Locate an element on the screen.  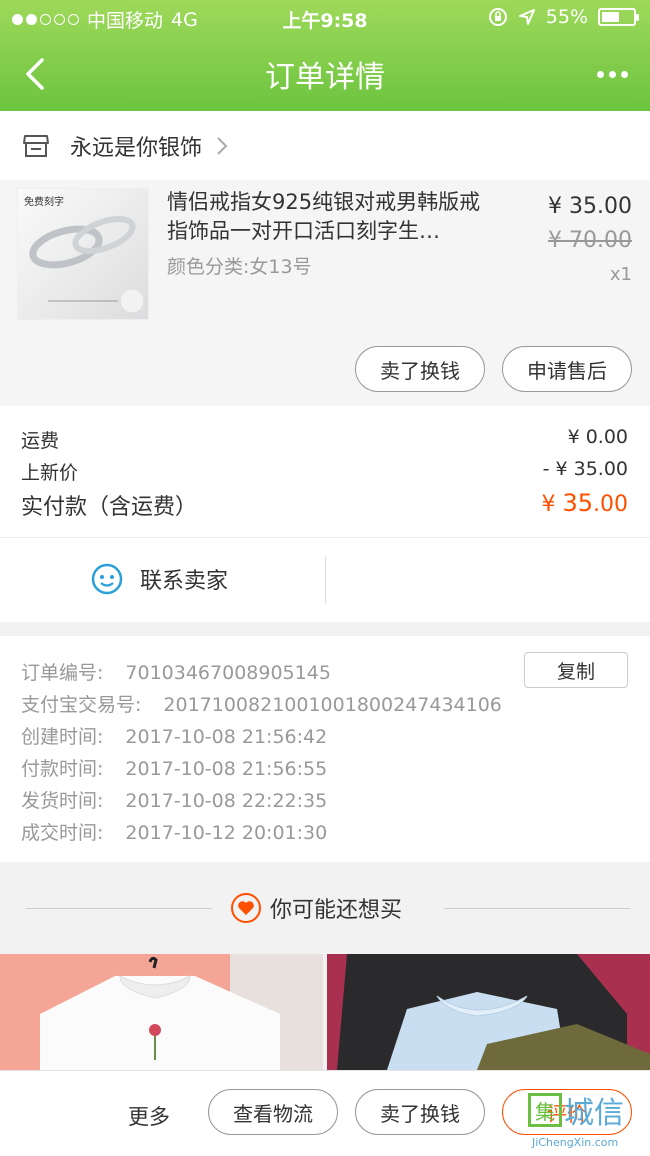
chevron-right-icon is located at coordinates (222, 145).